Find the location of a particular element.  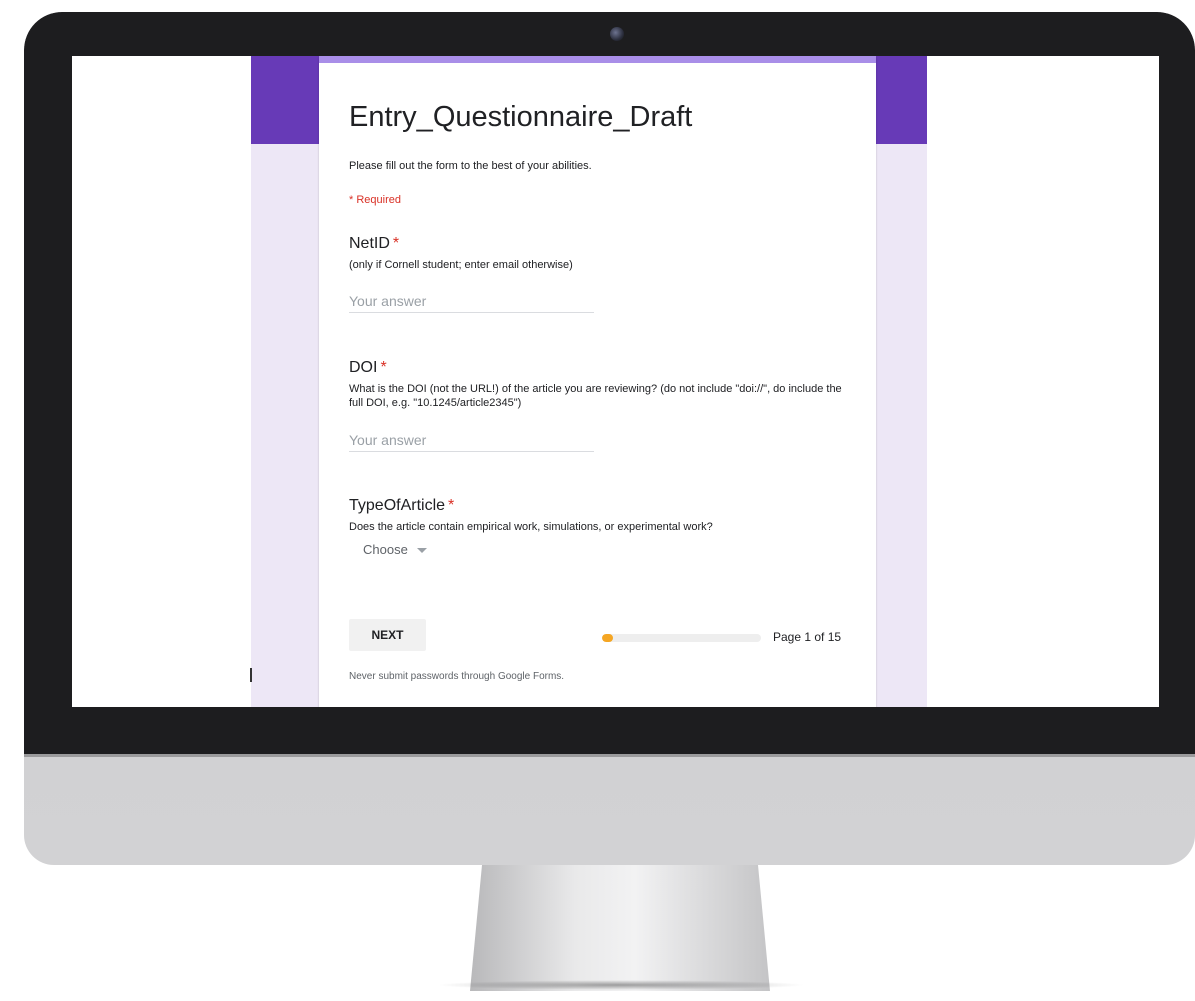

form-title: Entry_Questionnaire_Draft is located at coordinates (521, 117).